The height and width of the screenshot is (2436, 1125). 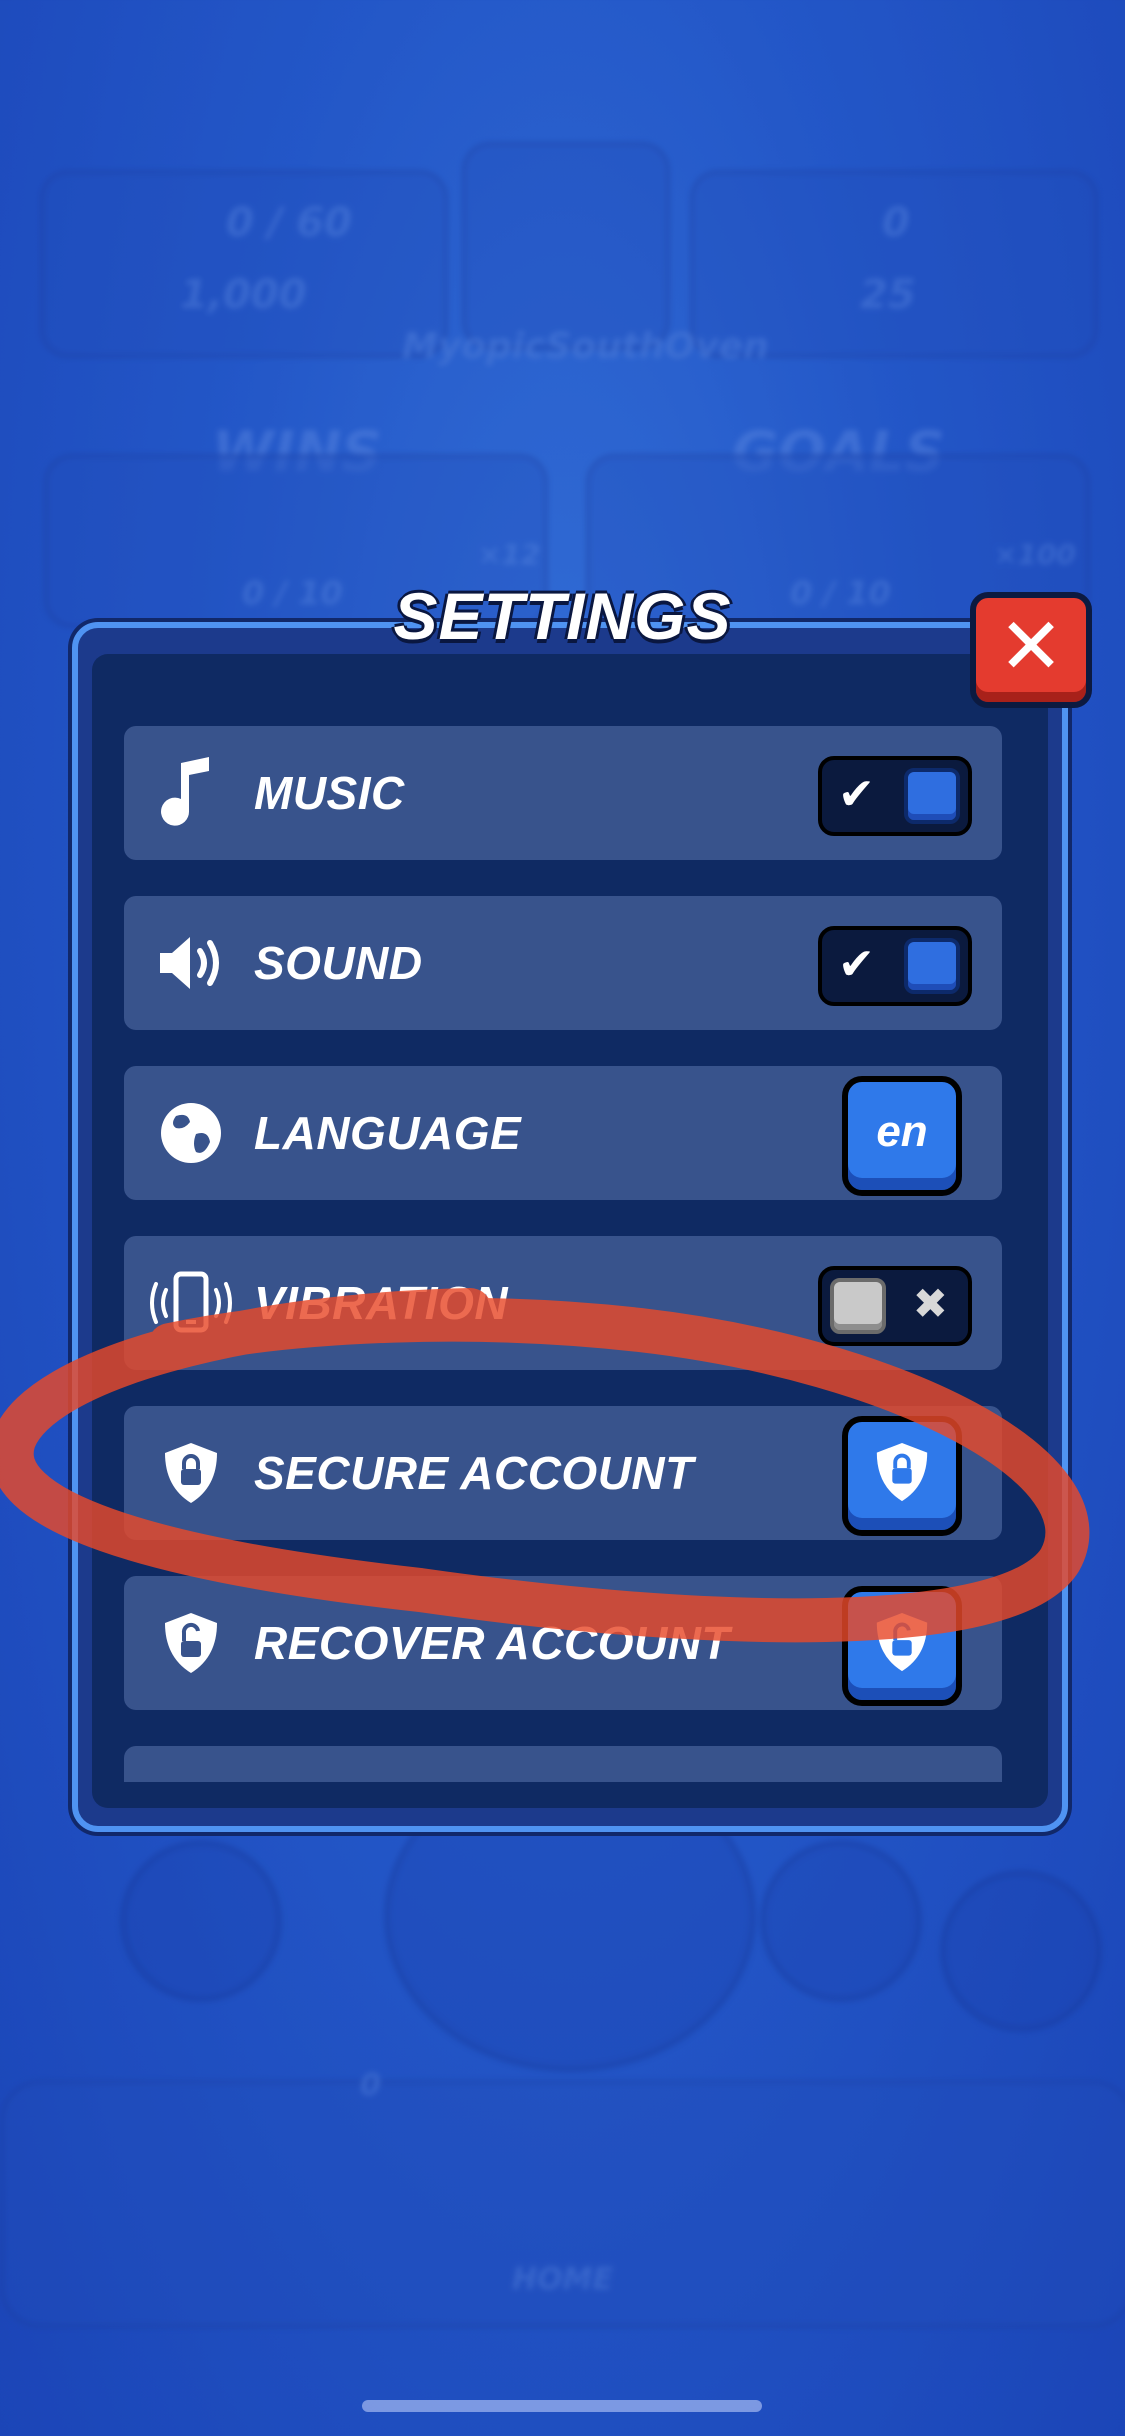 What do you see at coordinates (1031, 647) in the screenshot?
I see `close-icon: ✕` at bounding box center [1031, 647].